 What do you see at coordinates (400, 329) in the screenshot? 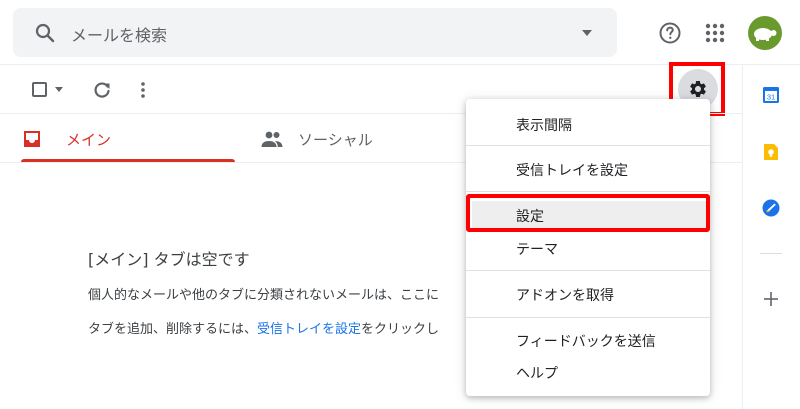
I see `hint-suffix: をクリックし` at bounding box center [400, 329].